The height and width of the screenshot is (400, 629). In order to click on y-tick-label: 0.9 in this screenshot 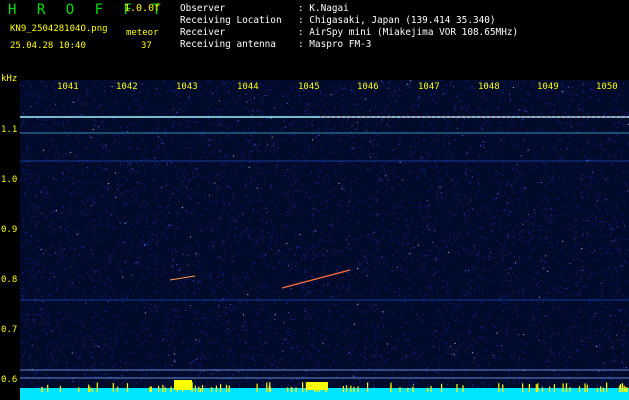, I will do `click(9, 230)`.